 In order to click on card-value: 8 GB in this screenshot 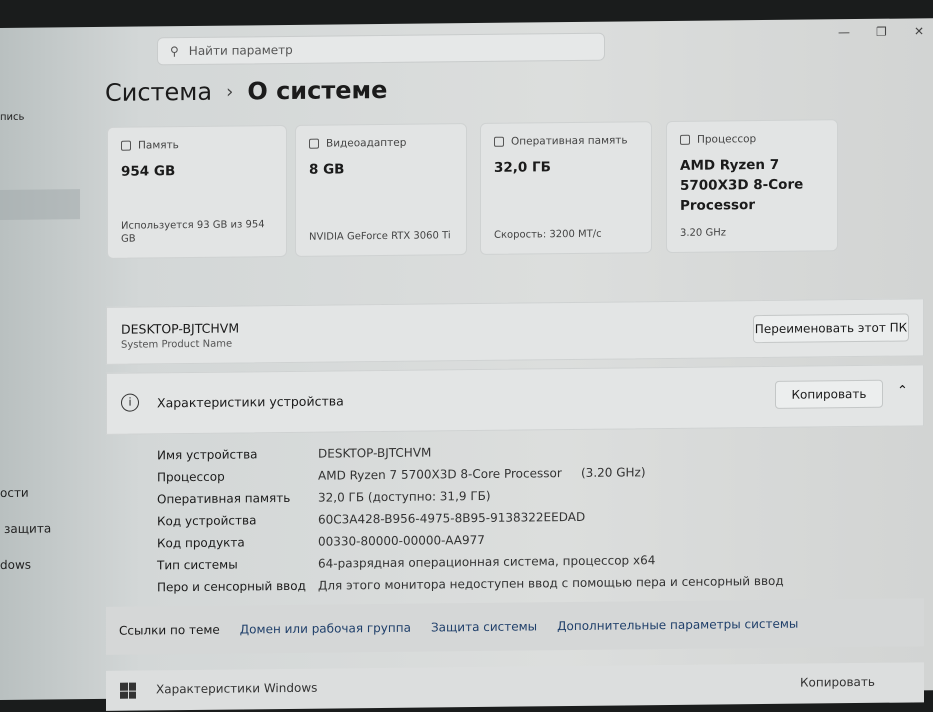, I will do `click(327, 169)`.